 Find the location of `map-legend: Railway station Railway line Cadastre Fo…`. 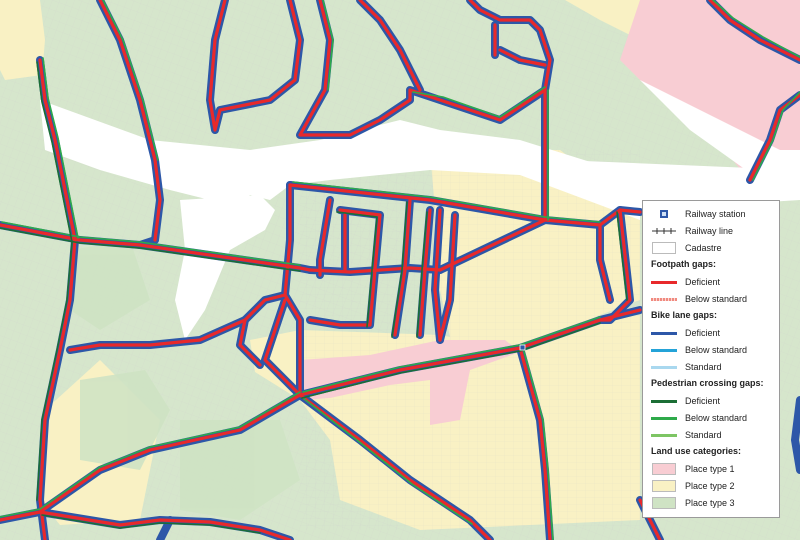

map-legend: Railway station Railway line Cadastre Fo… is located at coordinates (711, 359).